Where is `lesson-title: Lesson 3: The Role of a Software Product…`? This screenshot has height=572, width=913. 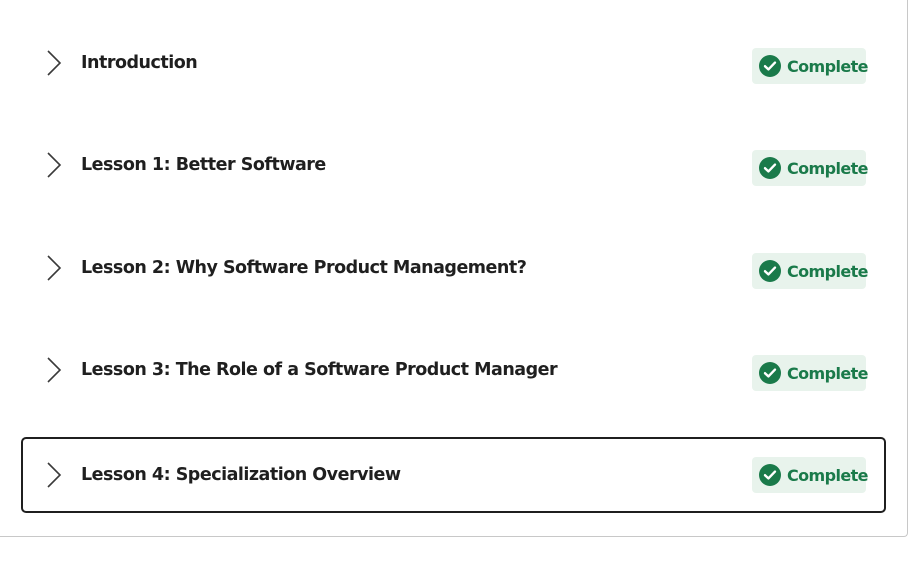
lesson-title: Lesson 3: The Role of a Software Product… is located at coordinates (319, 370).